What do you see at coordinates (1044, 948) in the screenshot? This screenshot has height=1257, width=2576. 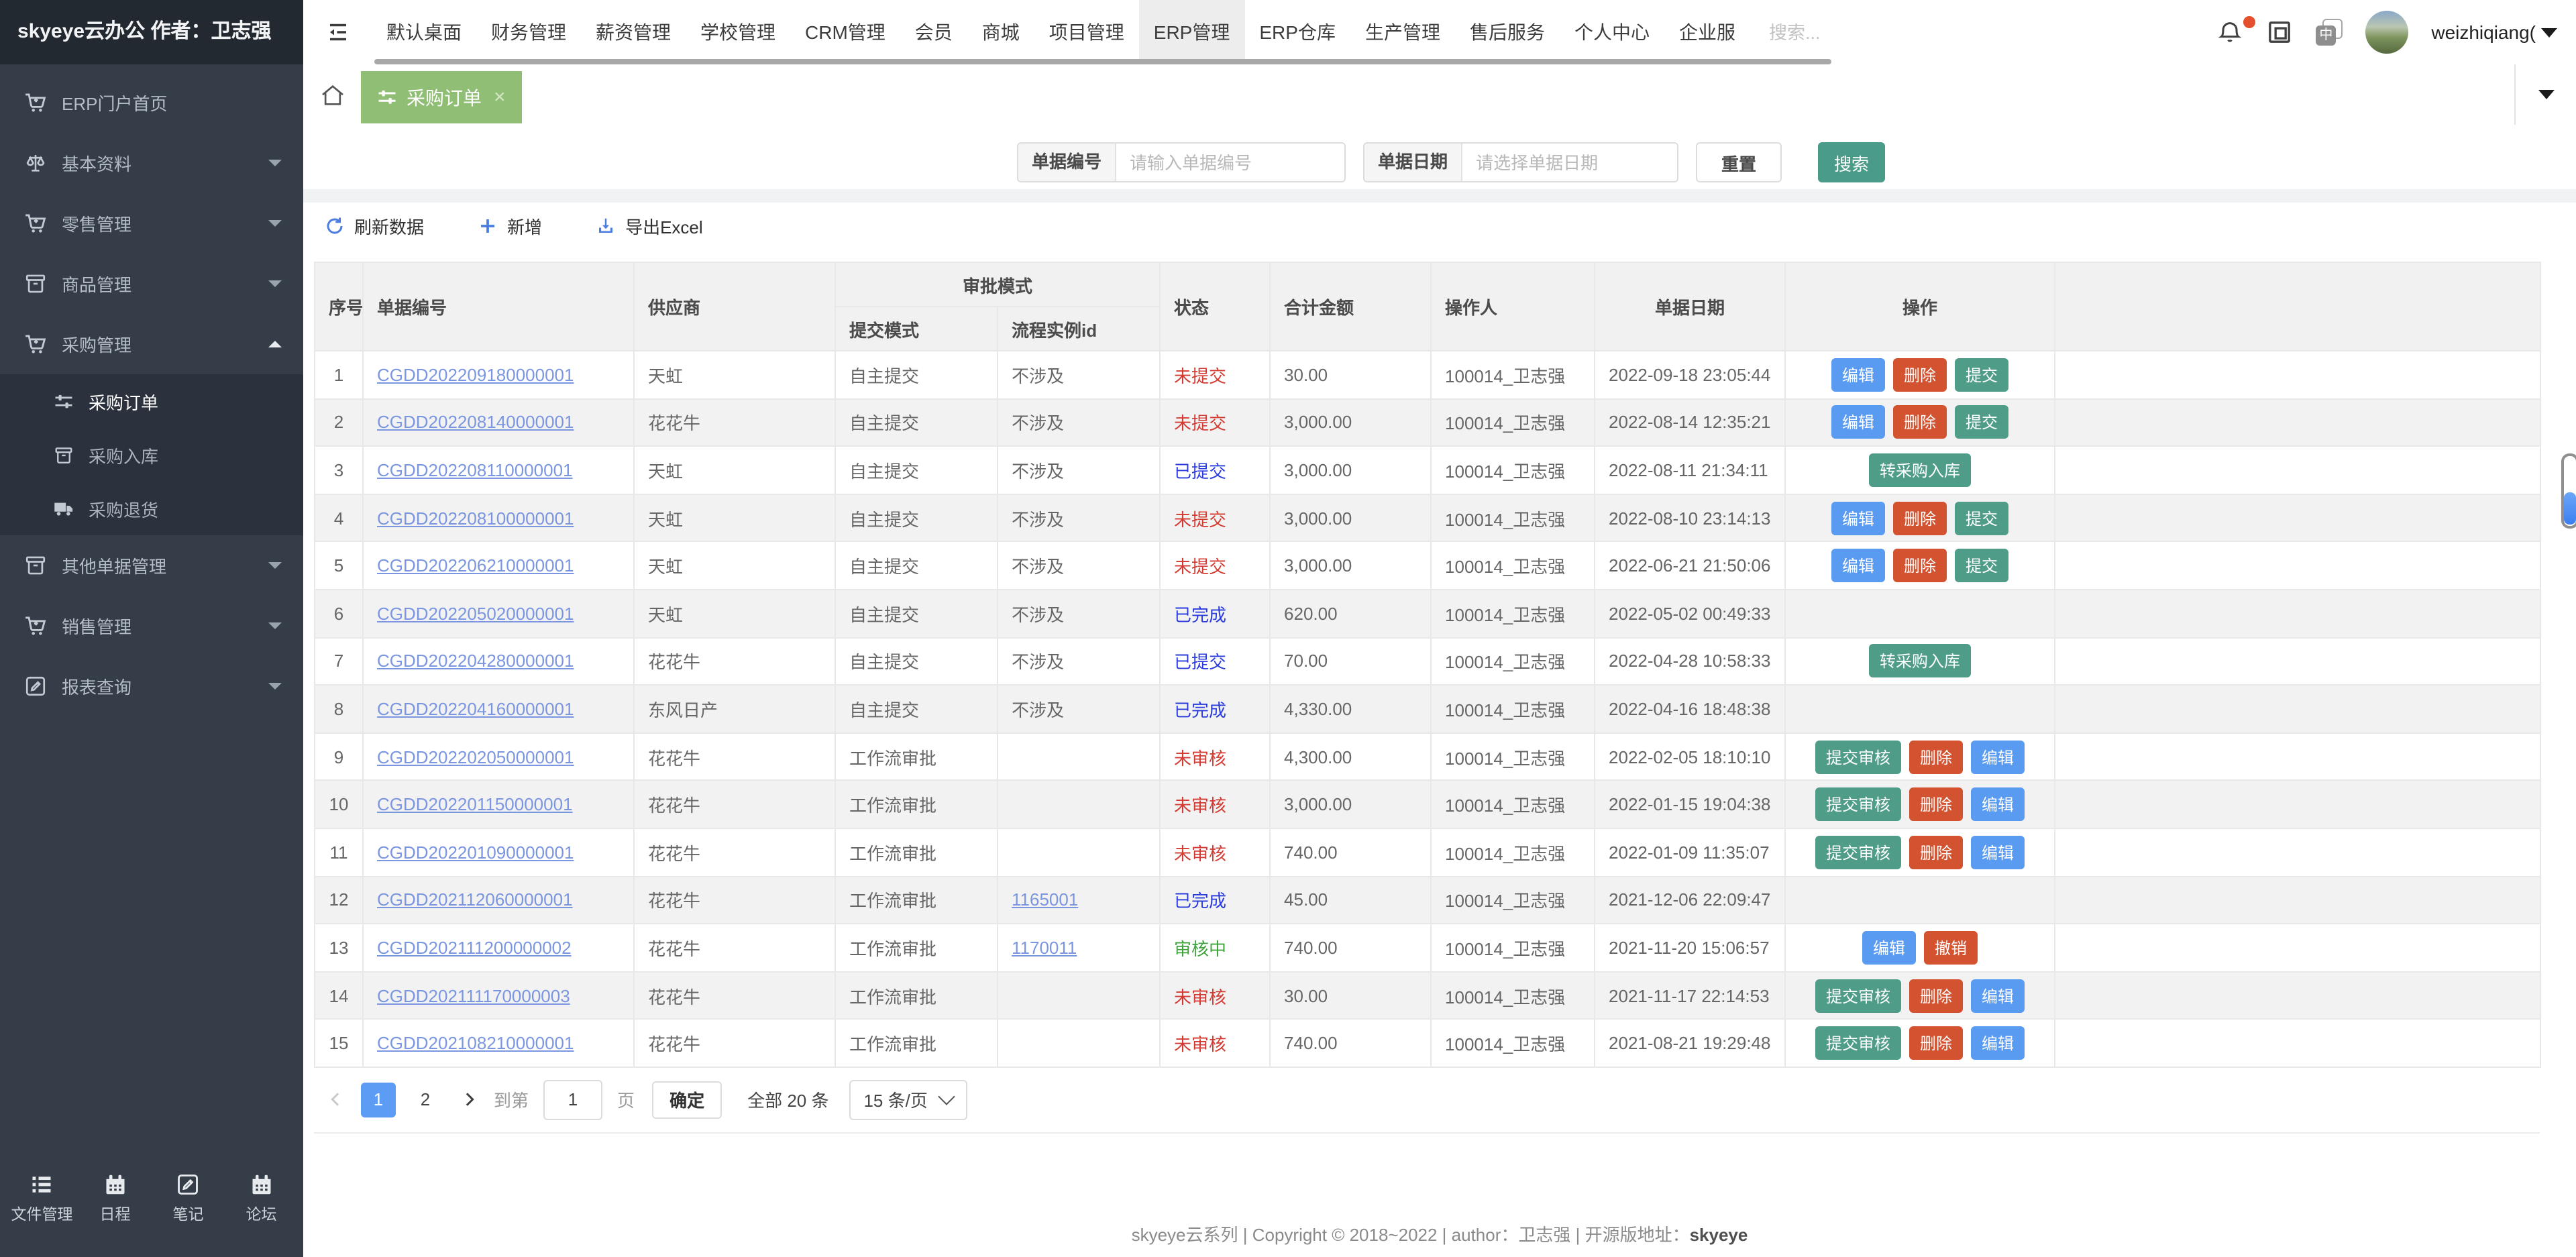 I see `flow-id-link: 1170011` at bounding box center [1044, 948].